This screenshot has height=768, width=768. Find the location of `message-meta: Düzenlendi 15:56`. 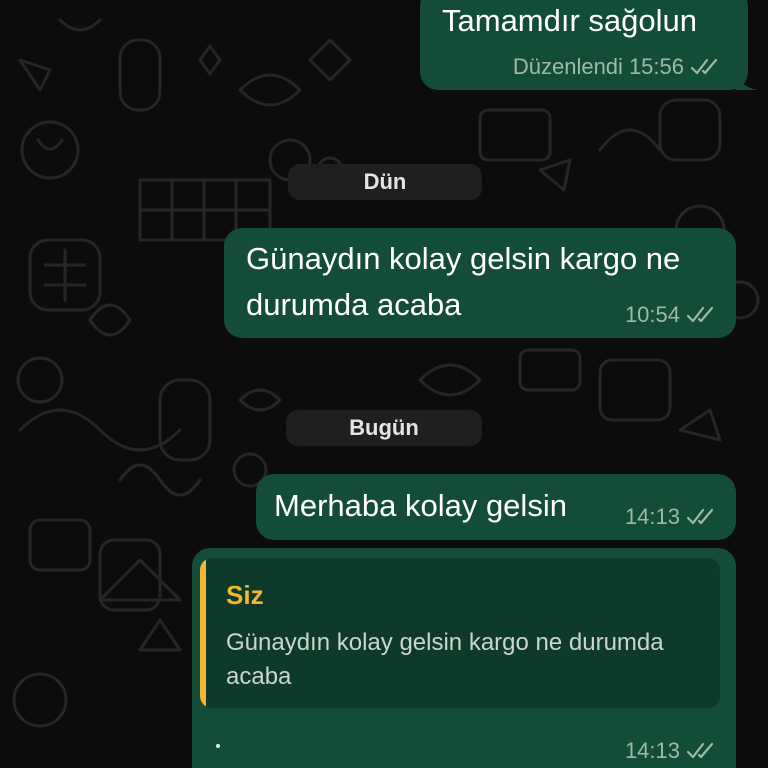

message-meta: Düzenlendi 15:56 is located at coordinates (616, 67).